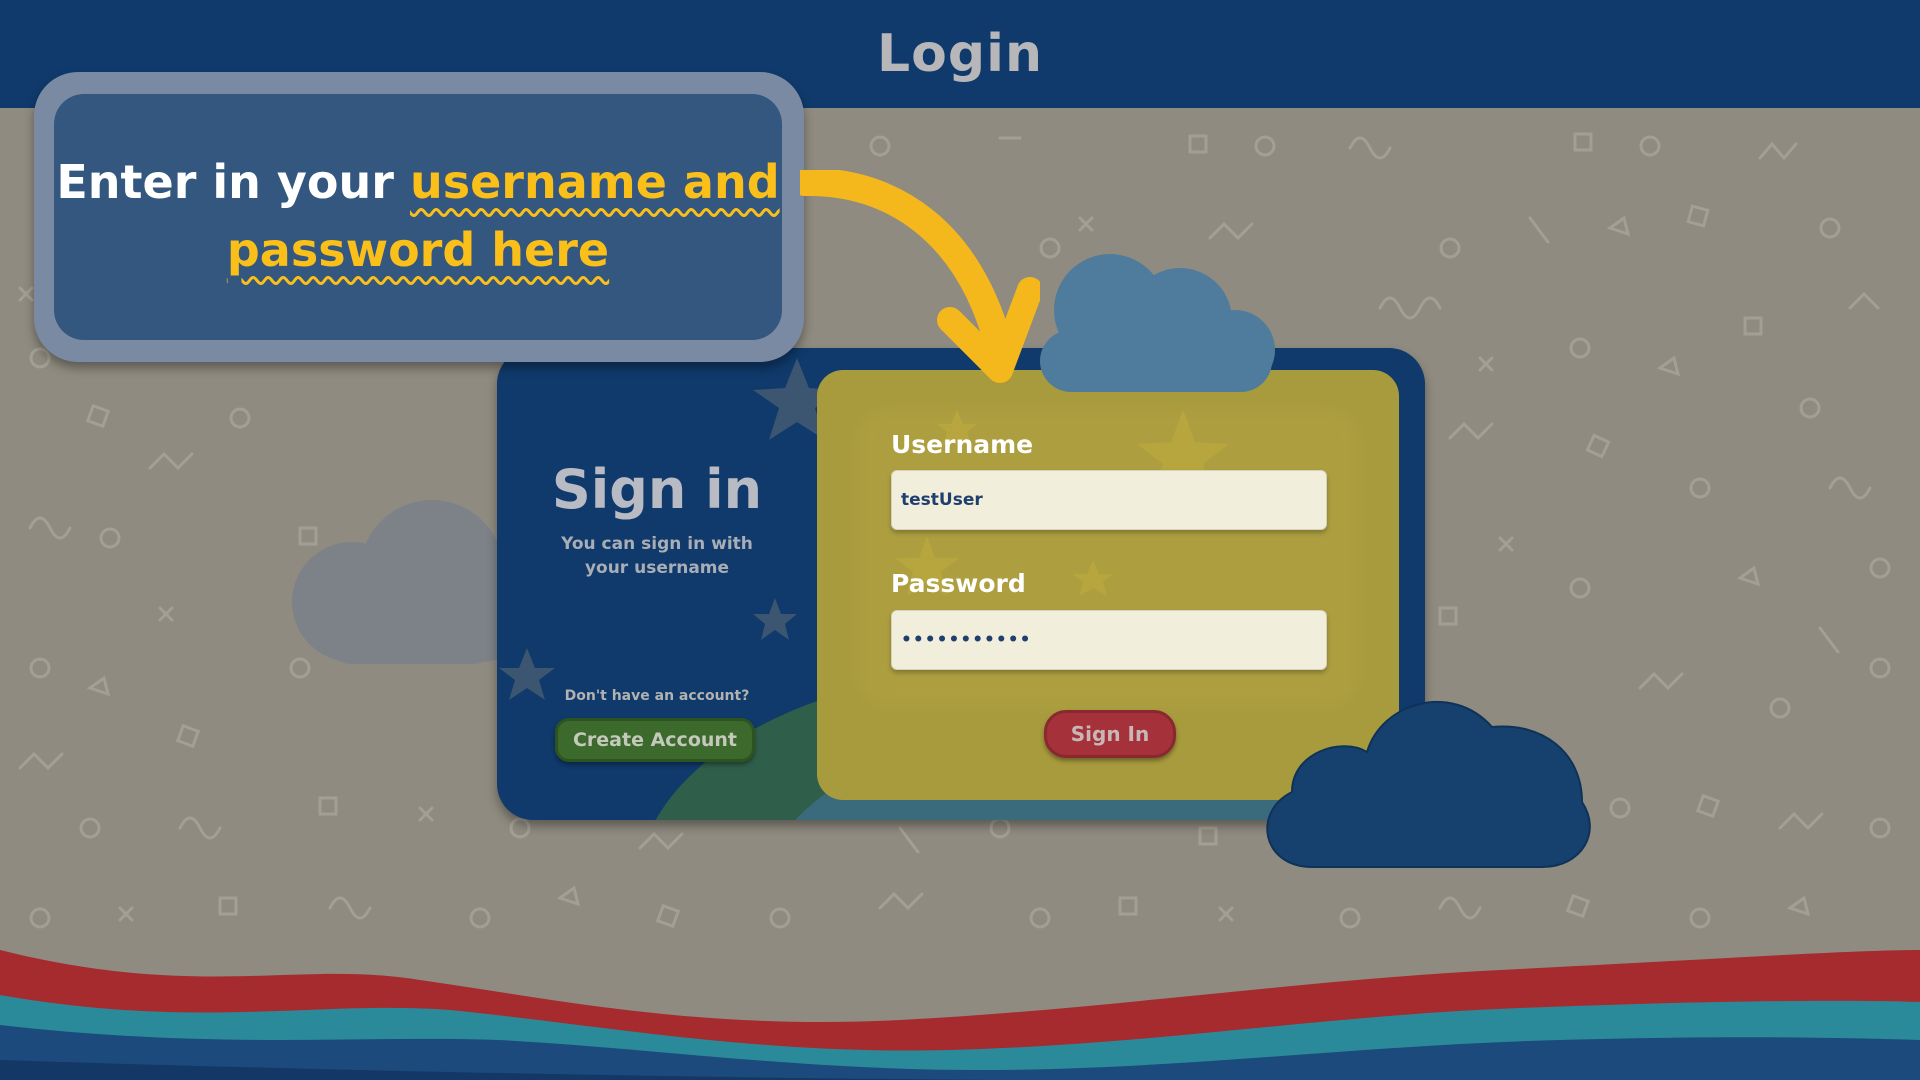  I want to click on tutorial-text-prefix: Enter in your, so click(233, 182).